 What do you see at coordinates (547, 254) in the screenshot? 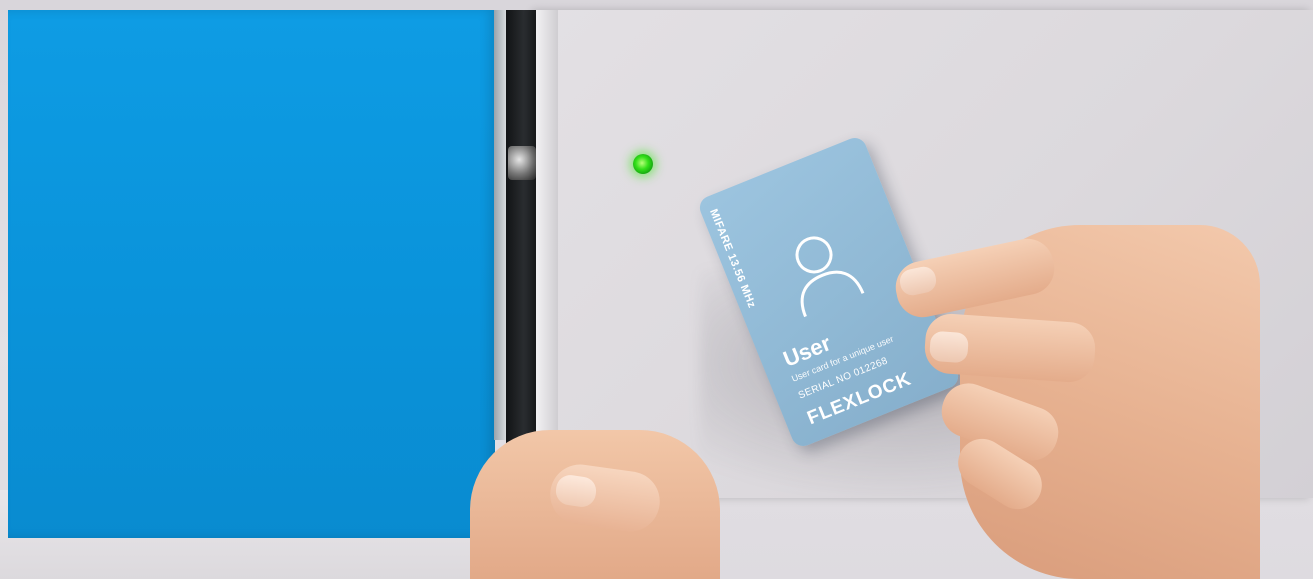
I see `white-door-edge` at bounding box center [547, 254].